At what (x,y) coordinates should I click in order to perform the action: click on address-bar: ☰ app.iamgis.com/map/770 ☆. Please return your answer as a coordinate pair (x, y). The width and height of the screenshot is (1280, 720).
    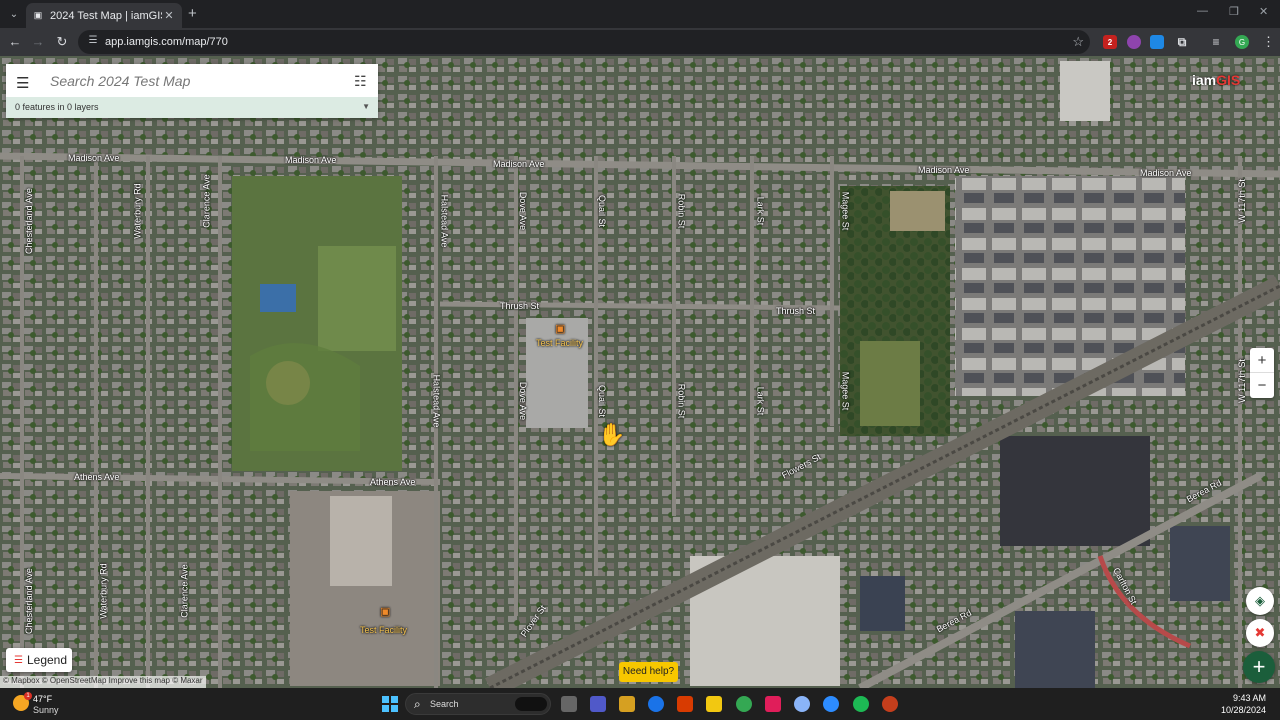
    Looking at the image, I should click on (584, 42).